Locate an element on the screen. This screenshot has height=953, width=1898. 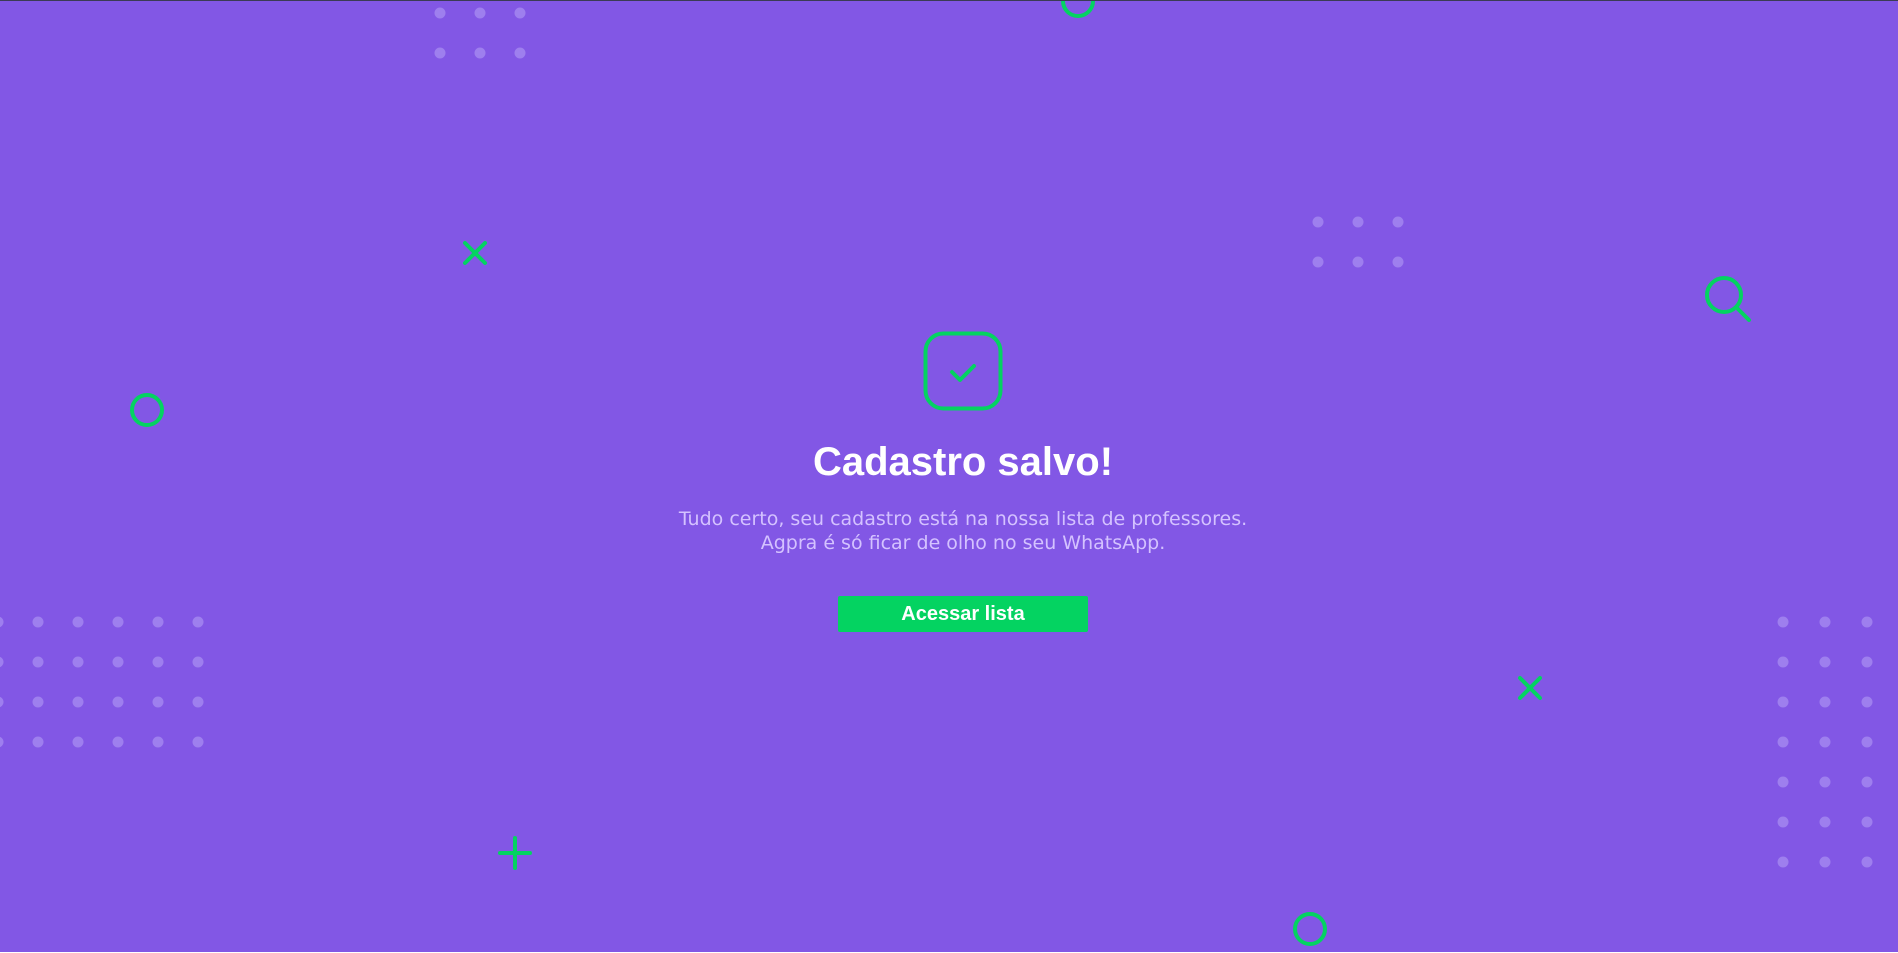
plus-icon is located at coordinates (515, 853).